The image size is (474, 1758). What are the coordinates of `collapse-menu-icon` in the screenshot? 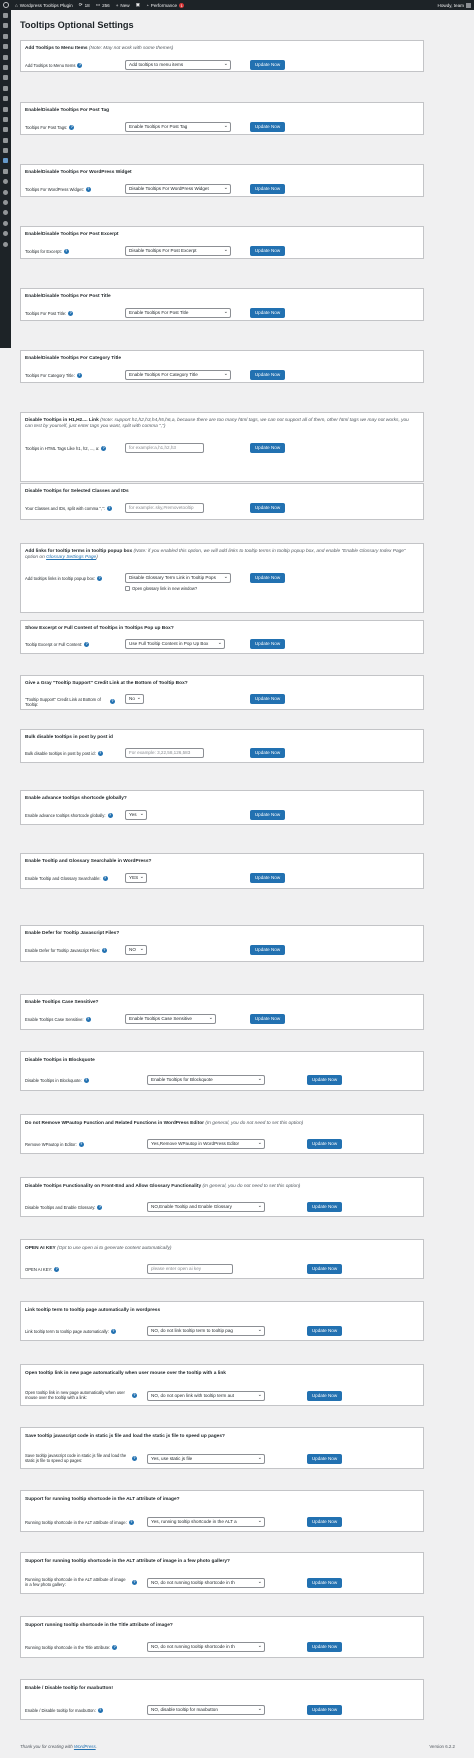 It's located at (5, 244).